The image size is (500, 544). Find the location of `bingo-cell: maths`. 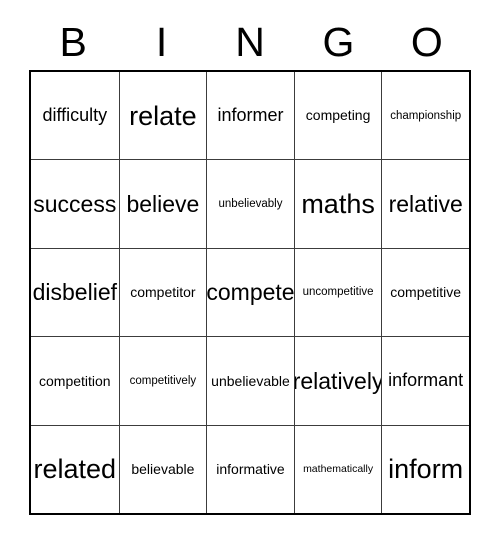

bingo-cell: maths is located at coordinates (337, 204).